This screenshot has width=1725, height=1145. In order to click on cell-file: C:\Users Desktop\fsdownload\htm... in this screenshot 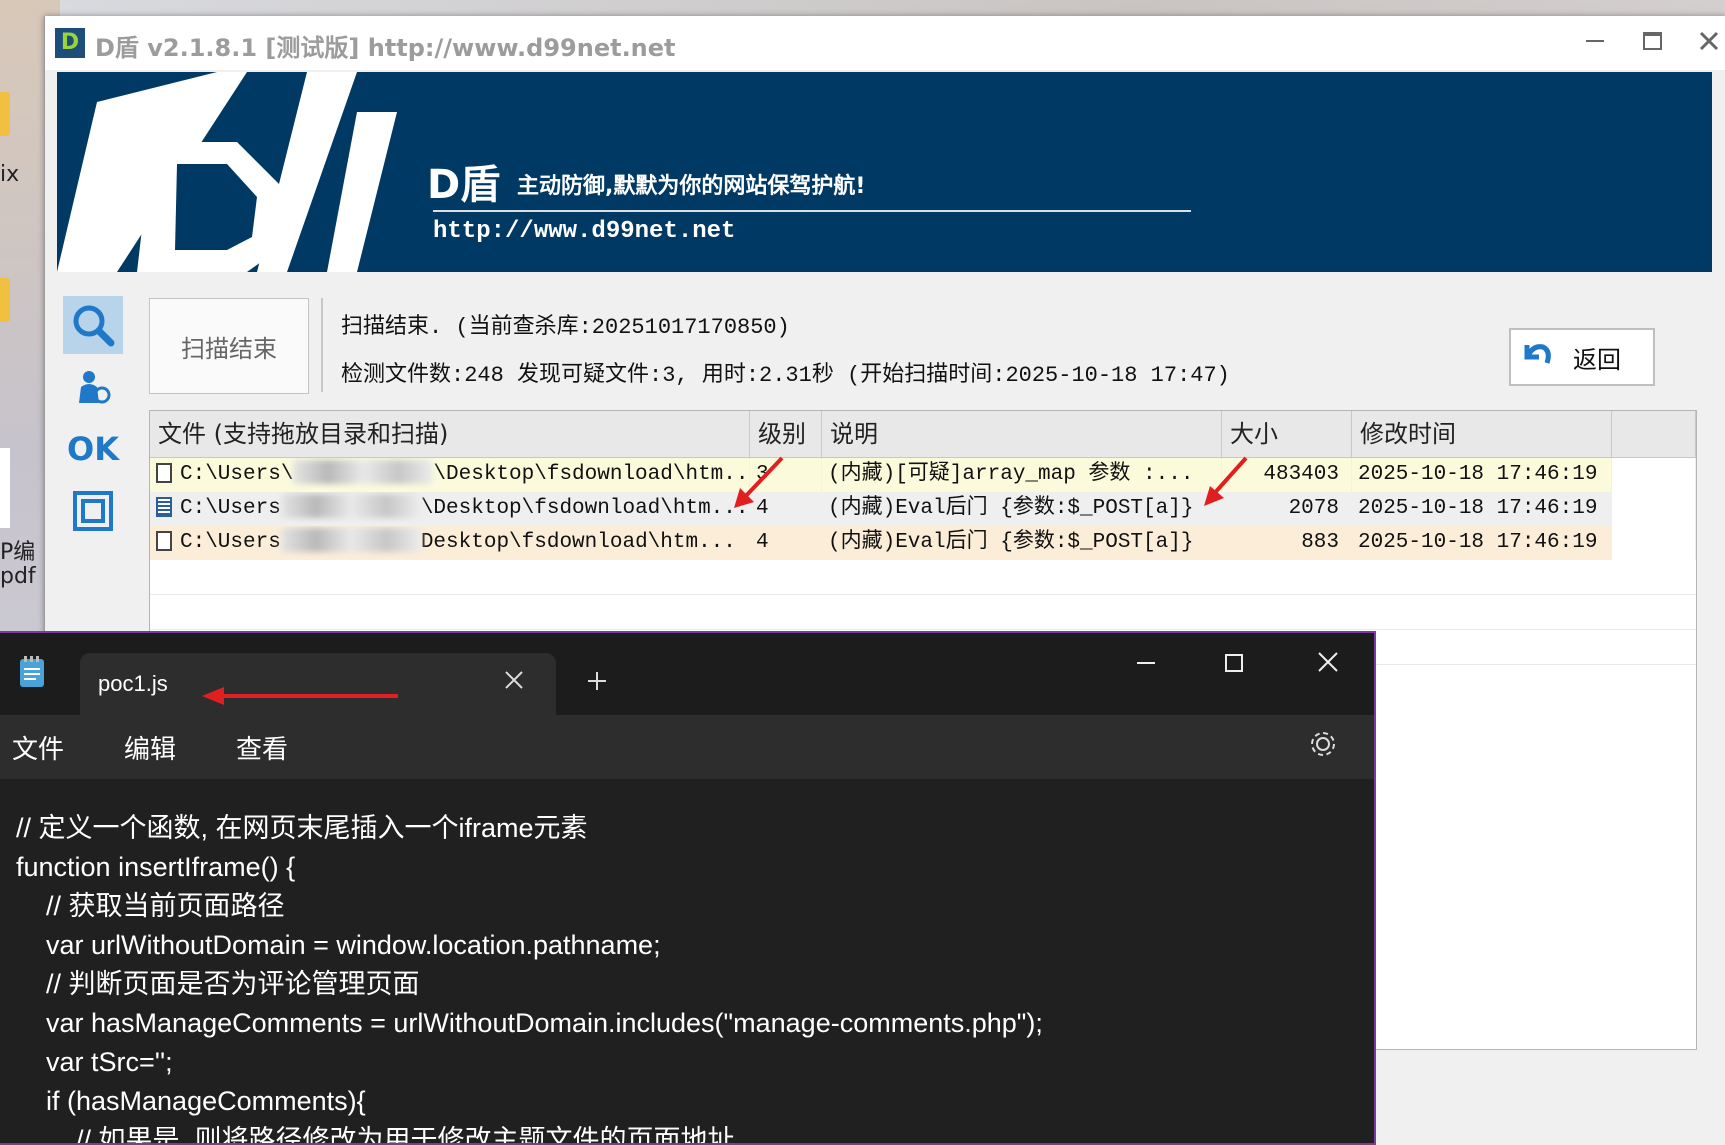, I will do `click(450, 543)`.